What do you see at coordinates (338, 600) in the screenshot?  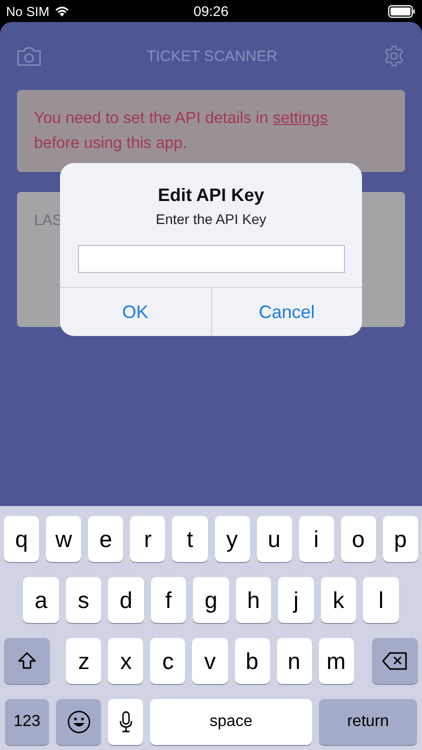 I see `letter-key: k` at bounding box center [338, 600].